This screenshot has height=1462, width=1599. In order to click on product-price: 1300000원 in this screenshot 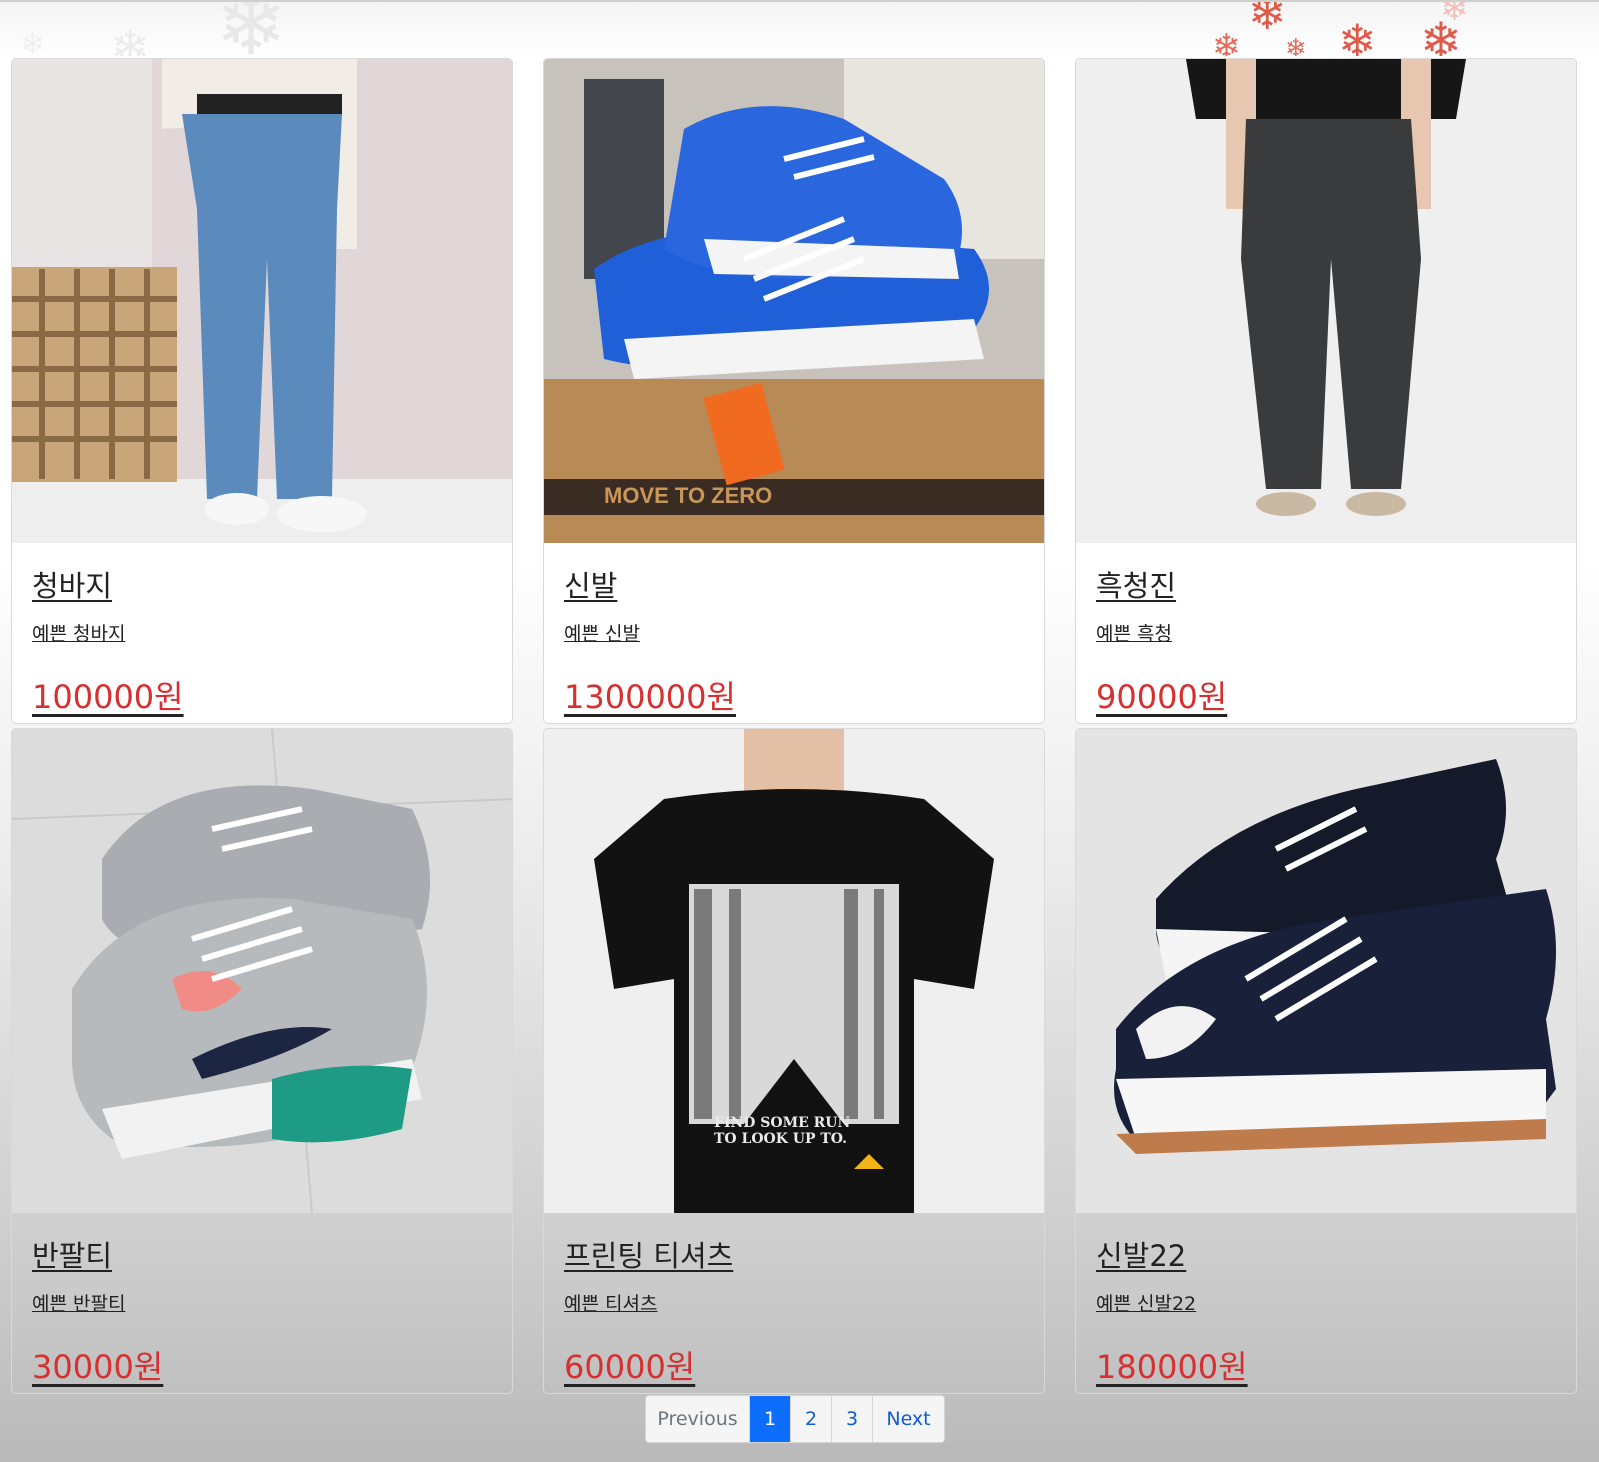, I will do `click(650, 695)`.